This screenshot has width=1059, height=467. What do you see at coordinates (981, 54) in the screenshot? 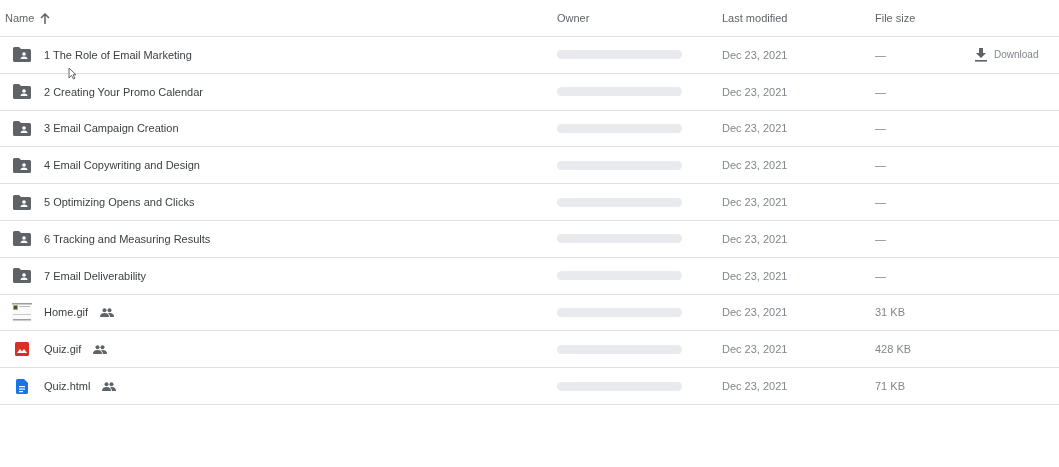
I see `download-icon` at bounding box center [981, 54].